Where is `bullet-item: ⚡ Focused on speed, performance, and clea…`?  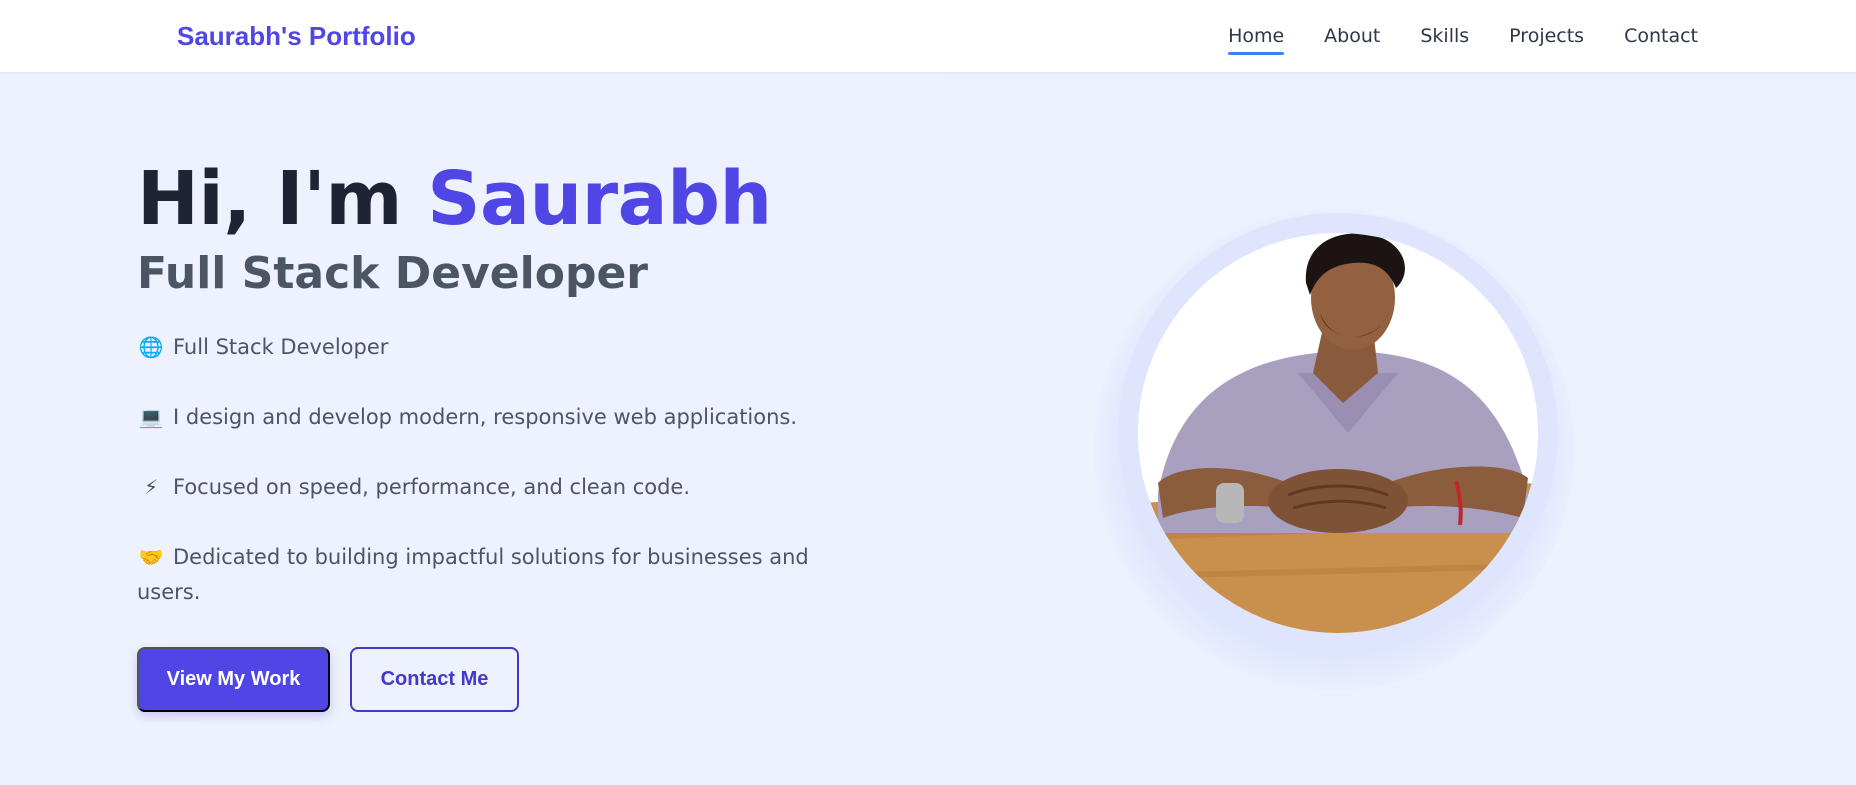 bullet-item: ⚡ Focused on speed, performance, and clea… is located at coordinates (477, 487).